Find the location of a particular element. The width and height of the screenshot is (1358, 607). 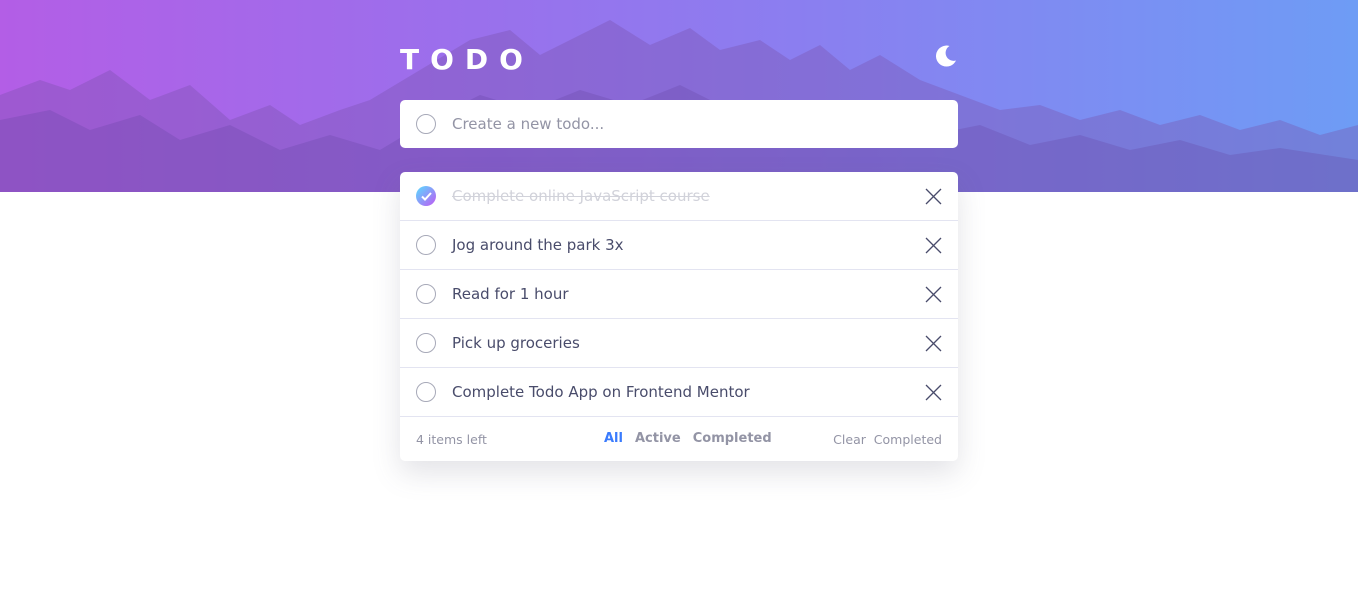

clear-completed-button: Clear Completed is located at coordinates (887, 439).